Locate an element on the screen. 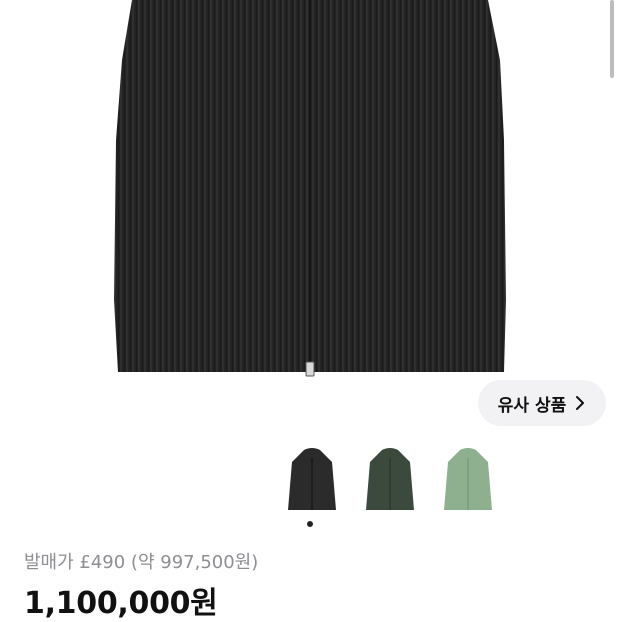 The image size is (620, 622). similar-products-button: 유사 상품 is located at coordinates (542, 403).